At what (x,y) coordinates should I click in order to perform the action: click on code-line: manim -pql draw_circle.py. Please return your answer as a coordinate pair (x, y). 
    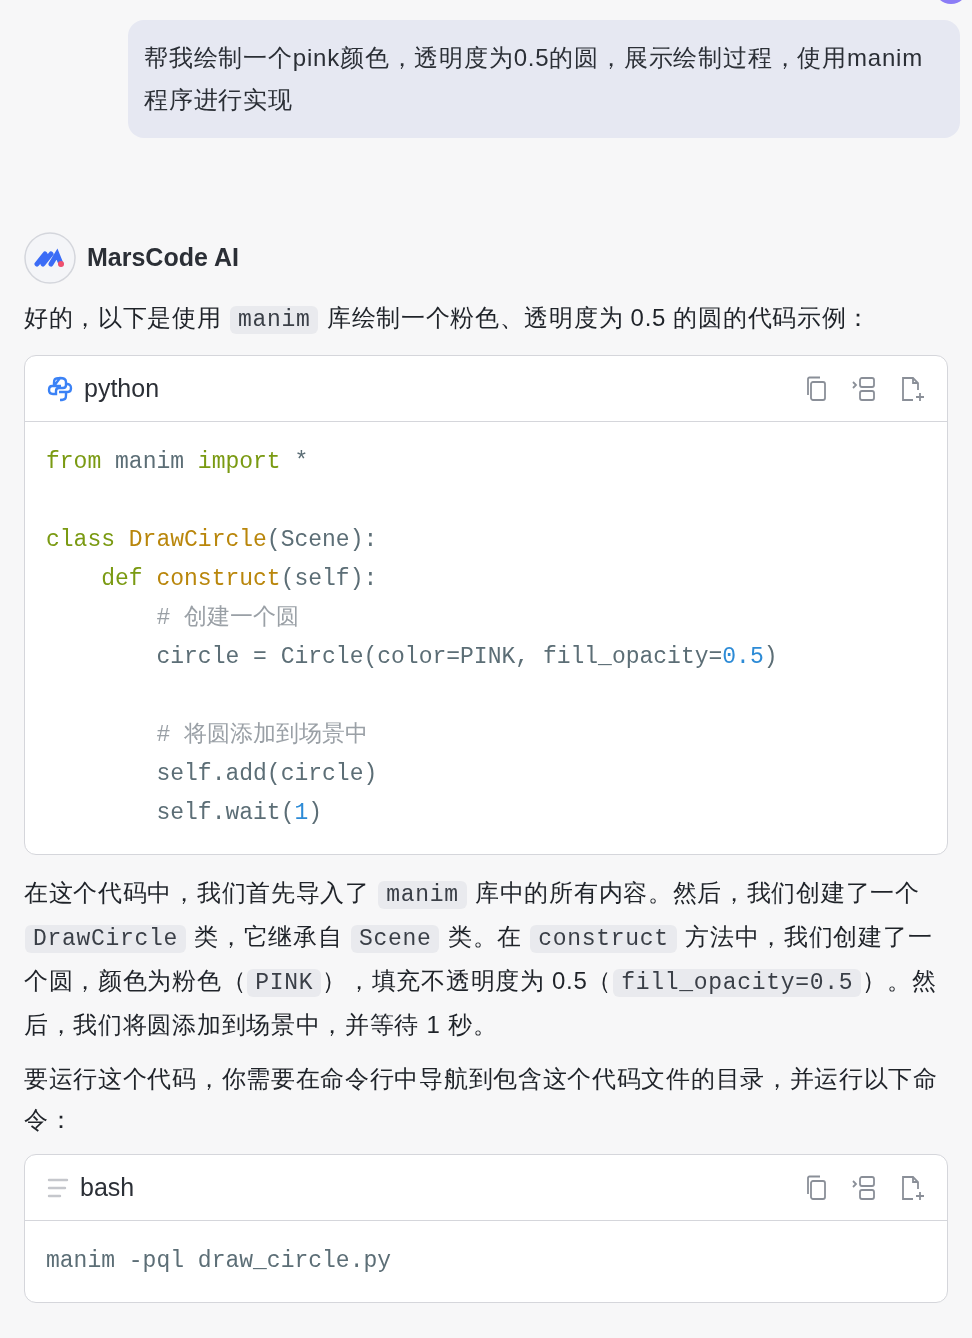
    Looking at the image, I should click on (219, 1261).